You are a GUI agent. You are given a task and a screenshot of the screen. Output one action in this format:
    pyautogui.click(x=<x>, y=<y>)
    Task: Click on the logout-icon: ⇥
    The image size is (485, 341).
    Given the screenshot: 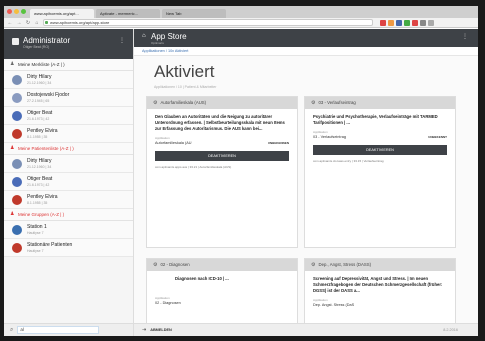 What is the action you would take?
    pyautogui.click(x=144, y=330)
    